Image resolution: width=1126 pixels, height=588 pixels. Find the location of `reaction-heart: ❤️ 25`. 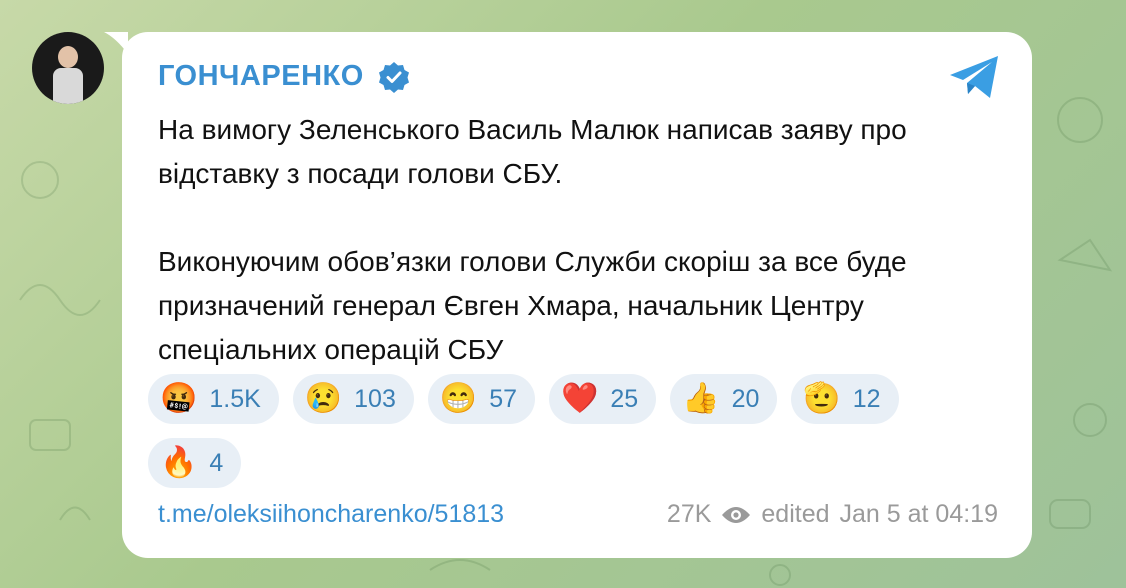

reaction-heart: ❤️ 25 is located at coordinates (603, 399).